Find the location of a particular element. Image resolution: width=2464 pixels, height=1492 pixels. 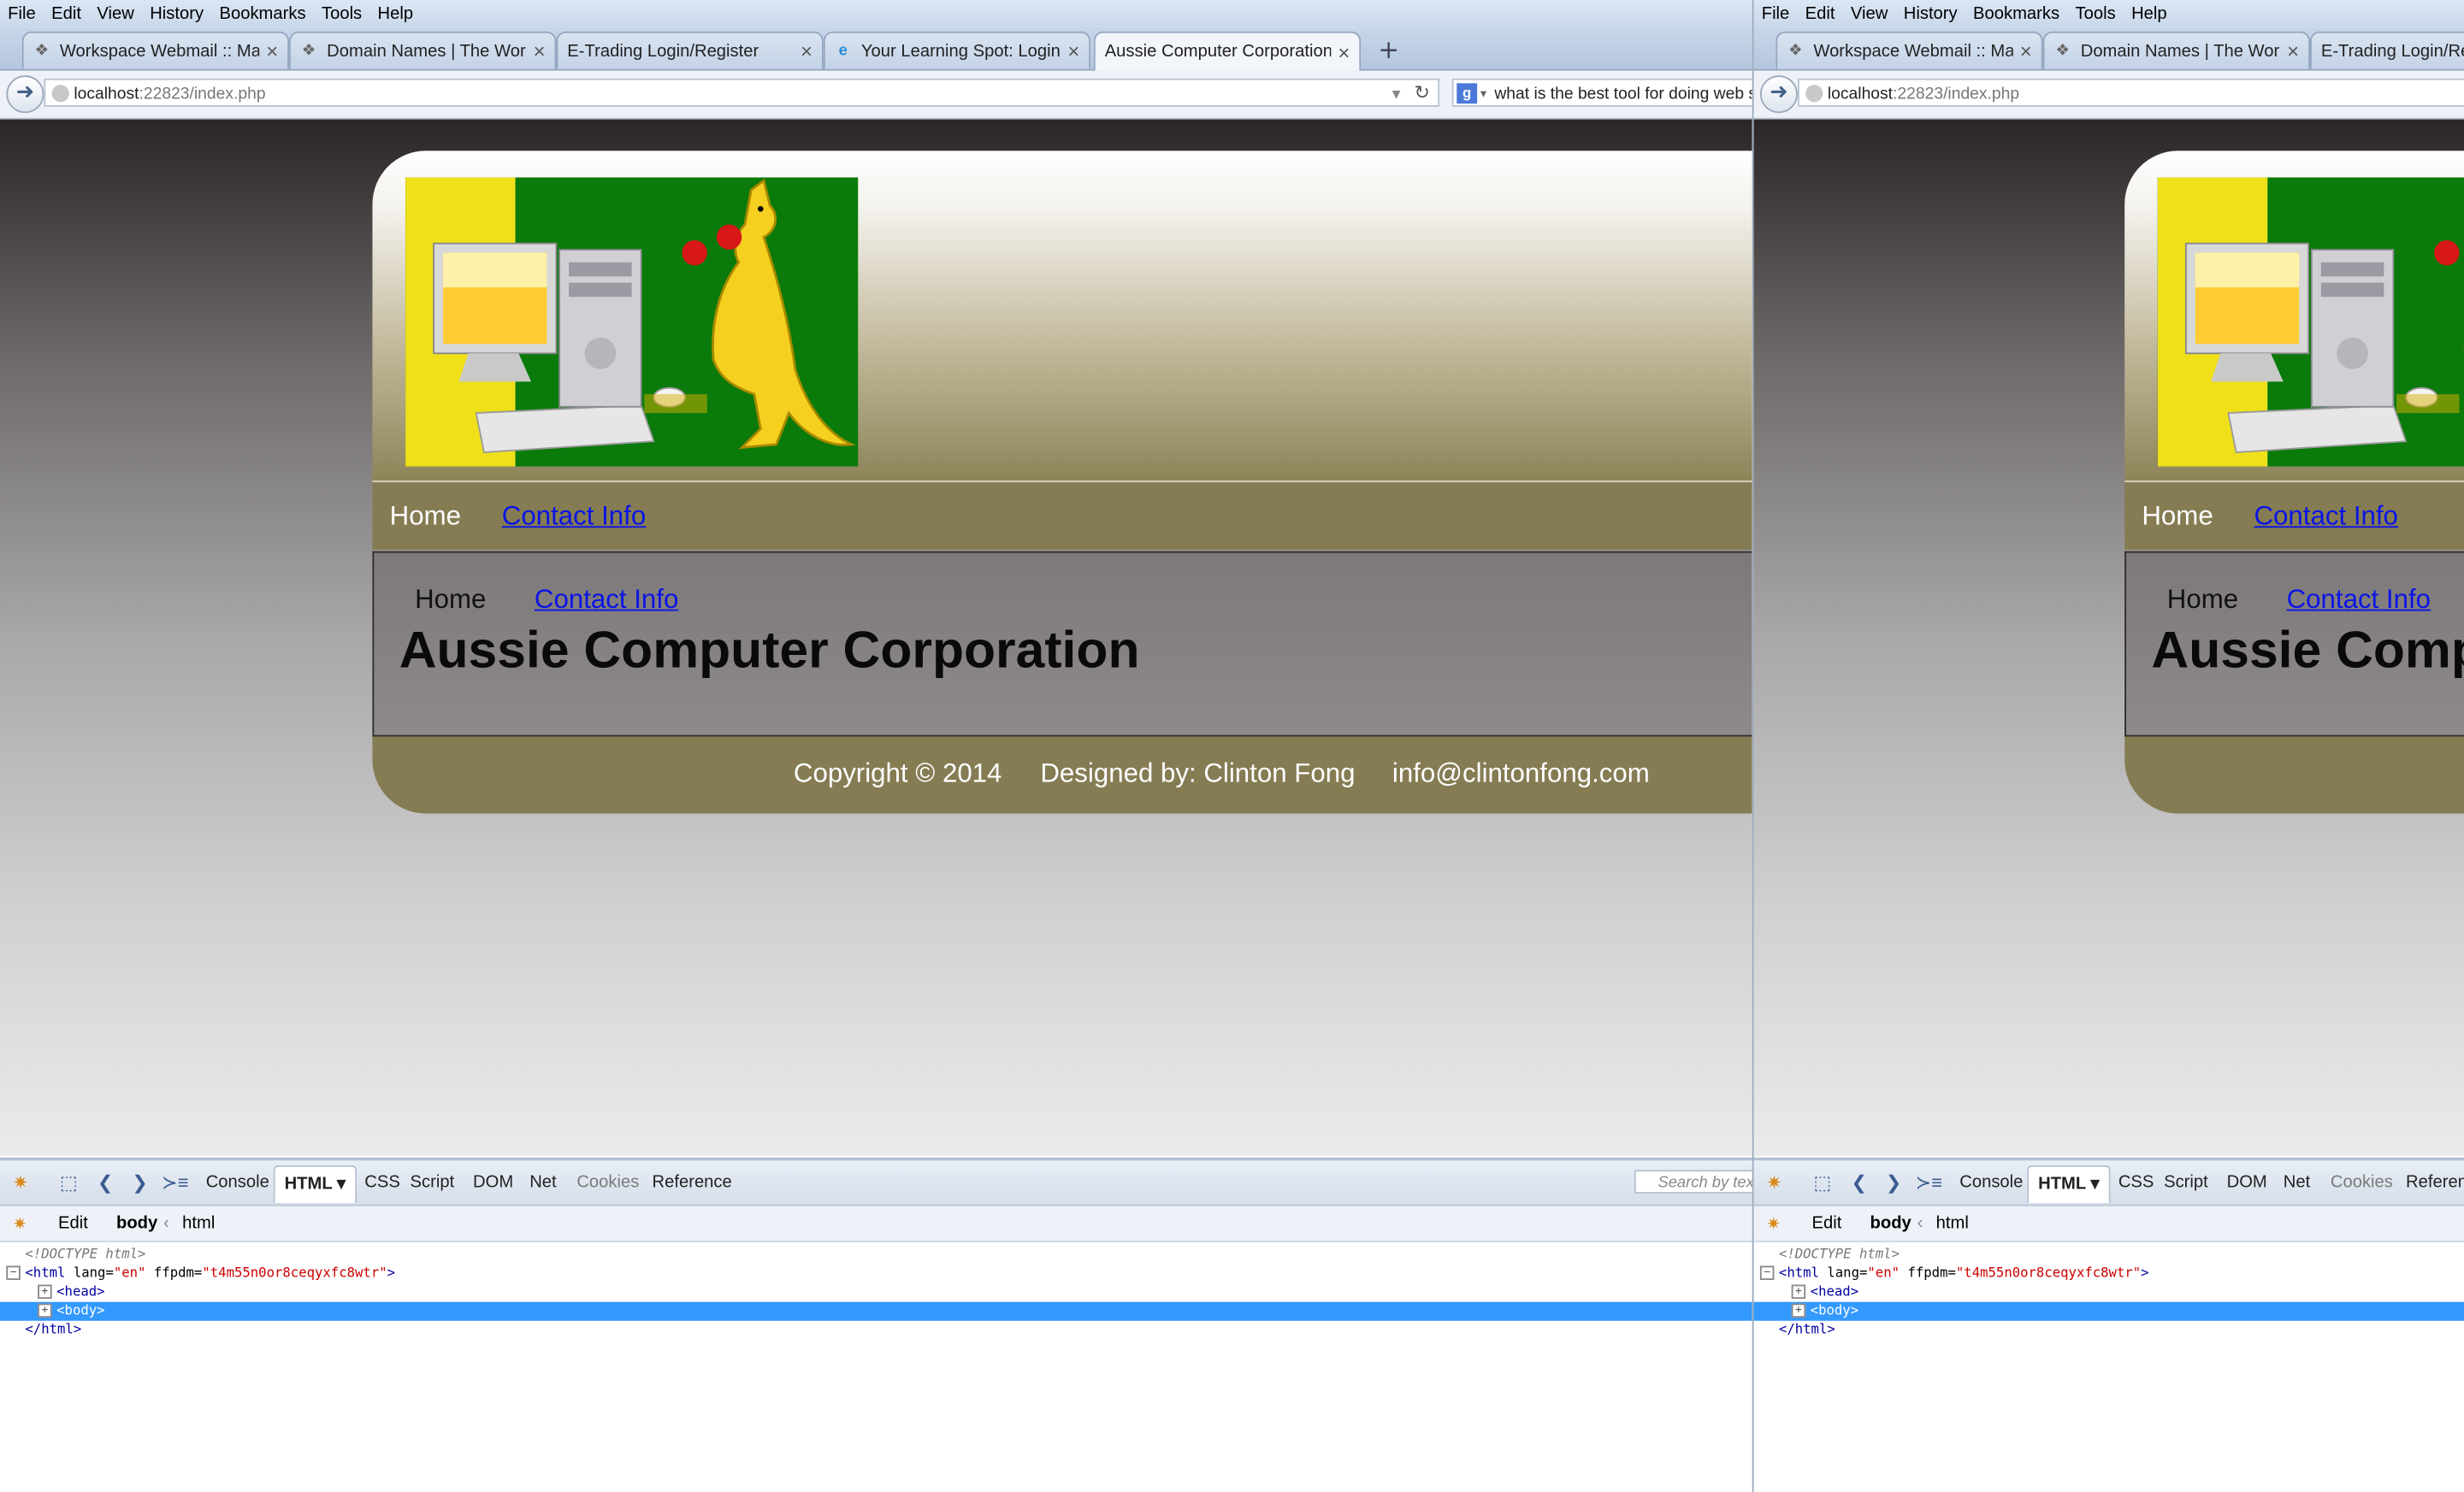

reload-icon: ↻ is located at coordinates (1422, 93).